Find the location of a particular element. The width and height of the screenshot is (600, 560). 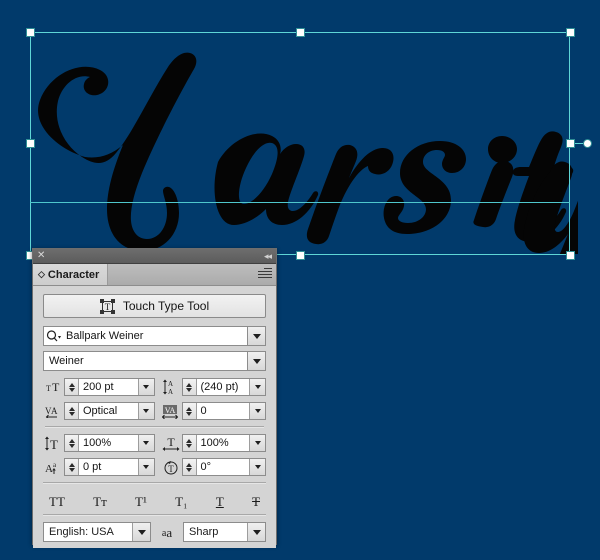

touch-type-tool-button: T Touch Type Tool is located at coordinates (154, 306).